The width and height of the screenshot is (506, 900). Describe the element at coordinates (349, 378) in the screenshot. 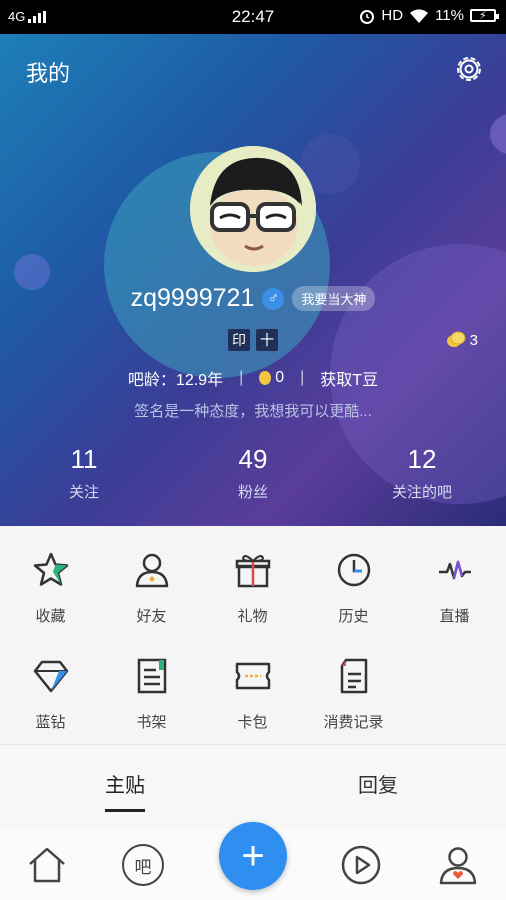

I see `get-beans-link: 获取T豆` at that location.